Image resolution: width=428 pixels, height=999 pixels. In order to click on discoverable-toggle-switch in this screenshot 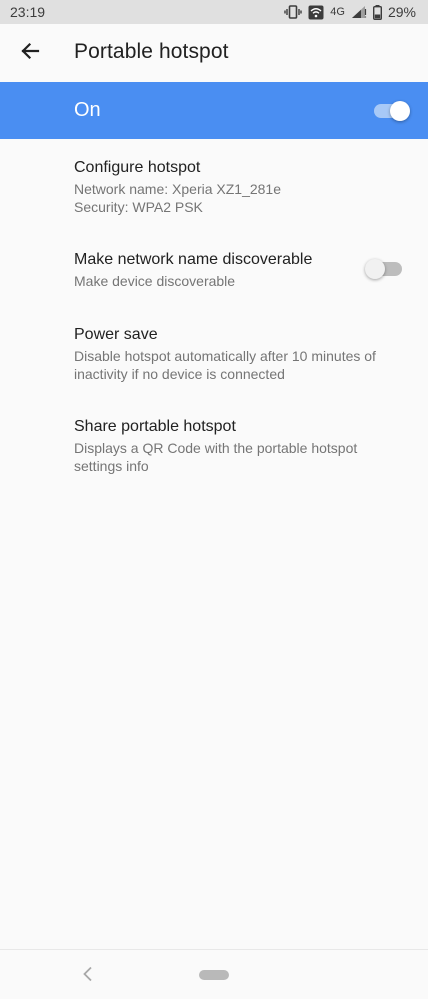, I will do `click(383, 269)`.